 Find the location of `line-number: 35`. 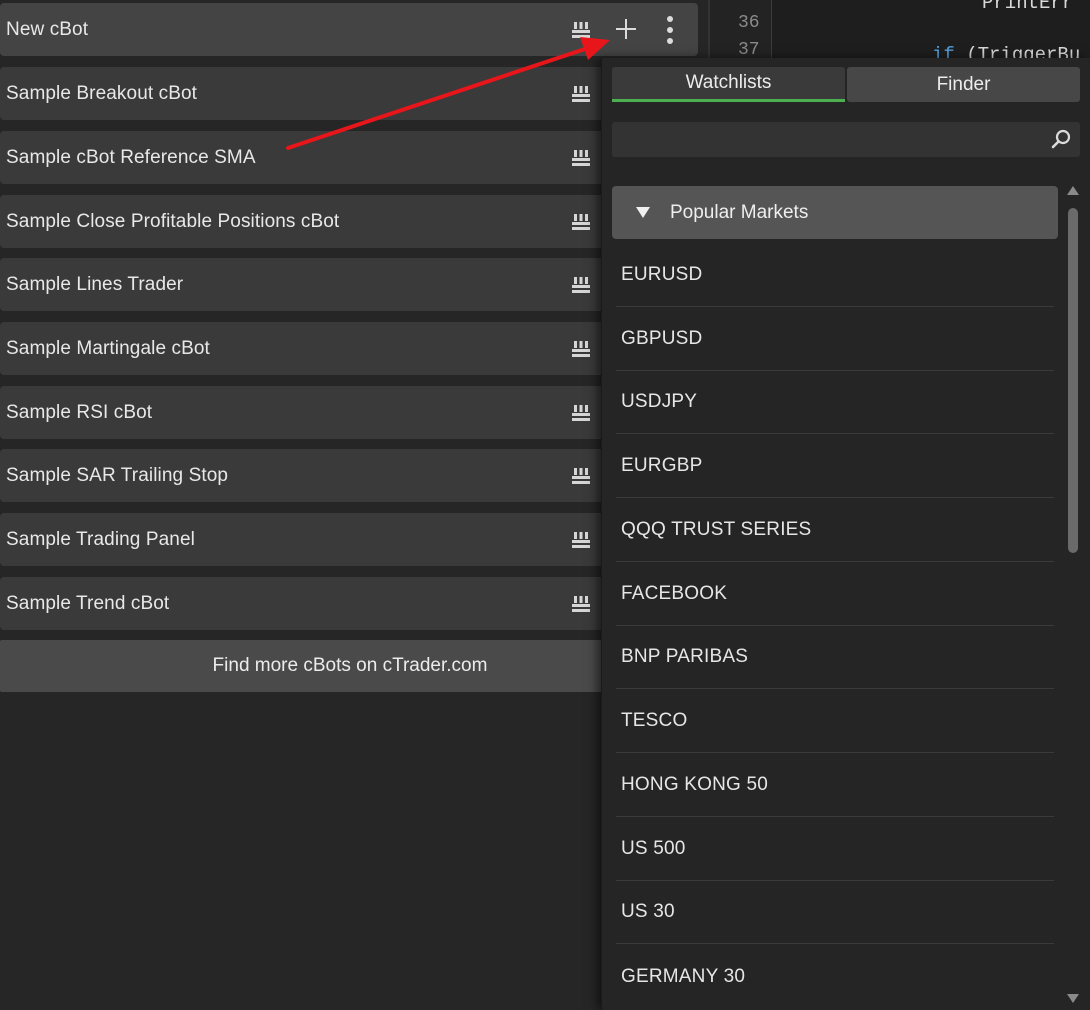

line-number: 35 is located at coordinates (749, 3).